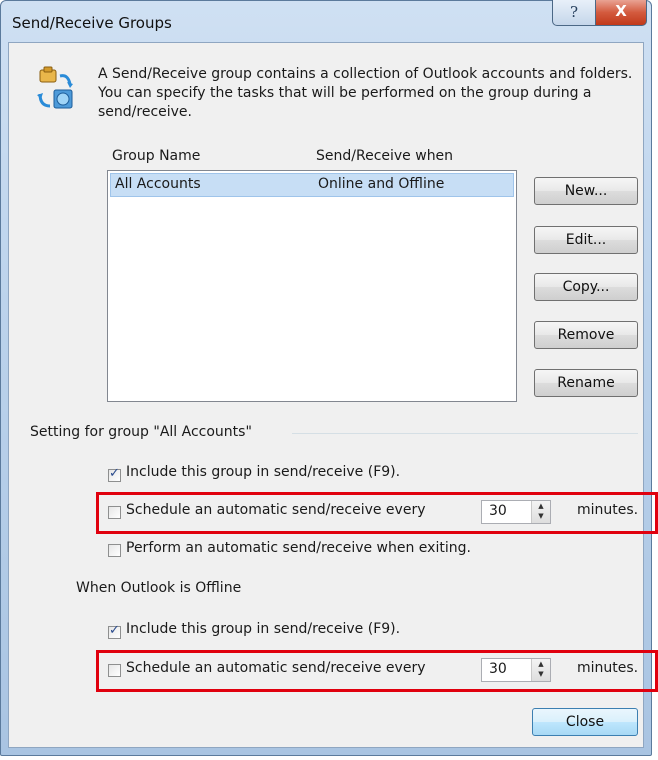 Image resolution: width=658 pixels, height=760 pixels. Describe the element at coordinates (465, 433) in the screenshot. I see `group-separator` at that location.